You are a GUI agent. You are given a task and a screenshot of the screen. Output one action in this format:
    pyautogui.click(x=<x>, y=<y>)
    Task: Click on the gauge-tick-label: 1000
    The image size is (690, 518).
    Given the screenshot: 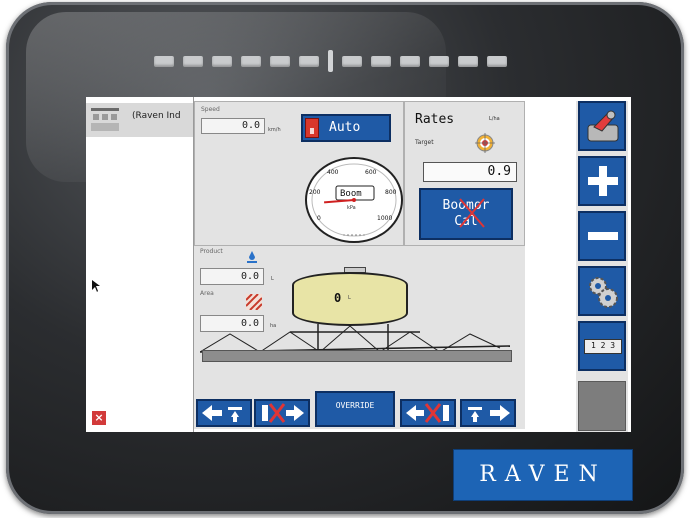 What is the action you would take?
    pyautogui.click(x=384, y=218)
    